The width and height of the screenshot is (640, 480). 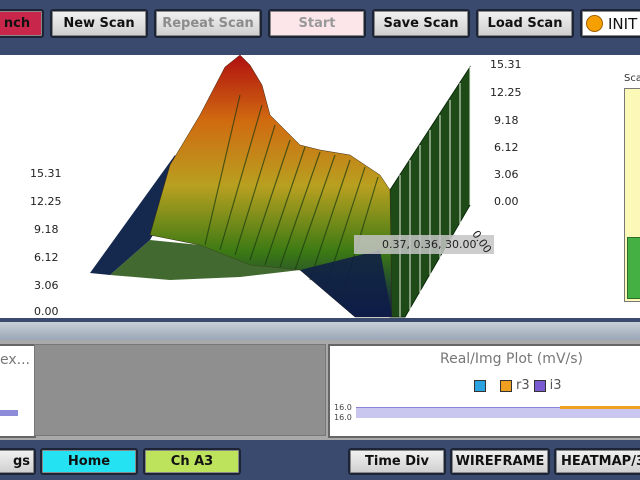 What do you see at coordinates (506, 385) in the screenshot?
I see `legend-swatch-r3-icon` at bounding box center [506, 385].